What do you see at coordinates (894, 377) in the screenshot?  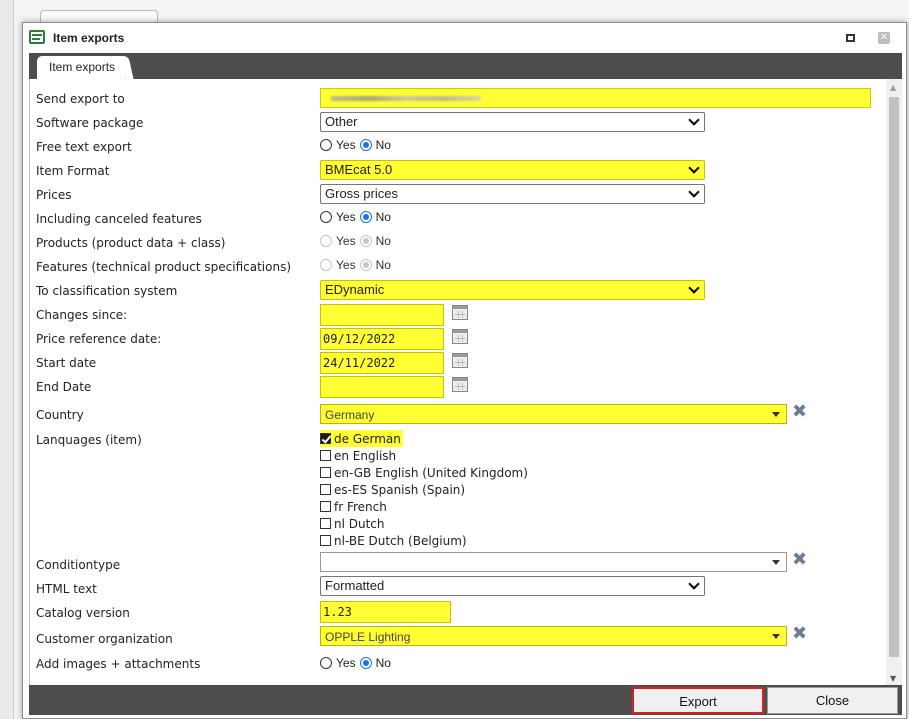 I see `scrollbar-thumb` at bounding box center [894, 377].